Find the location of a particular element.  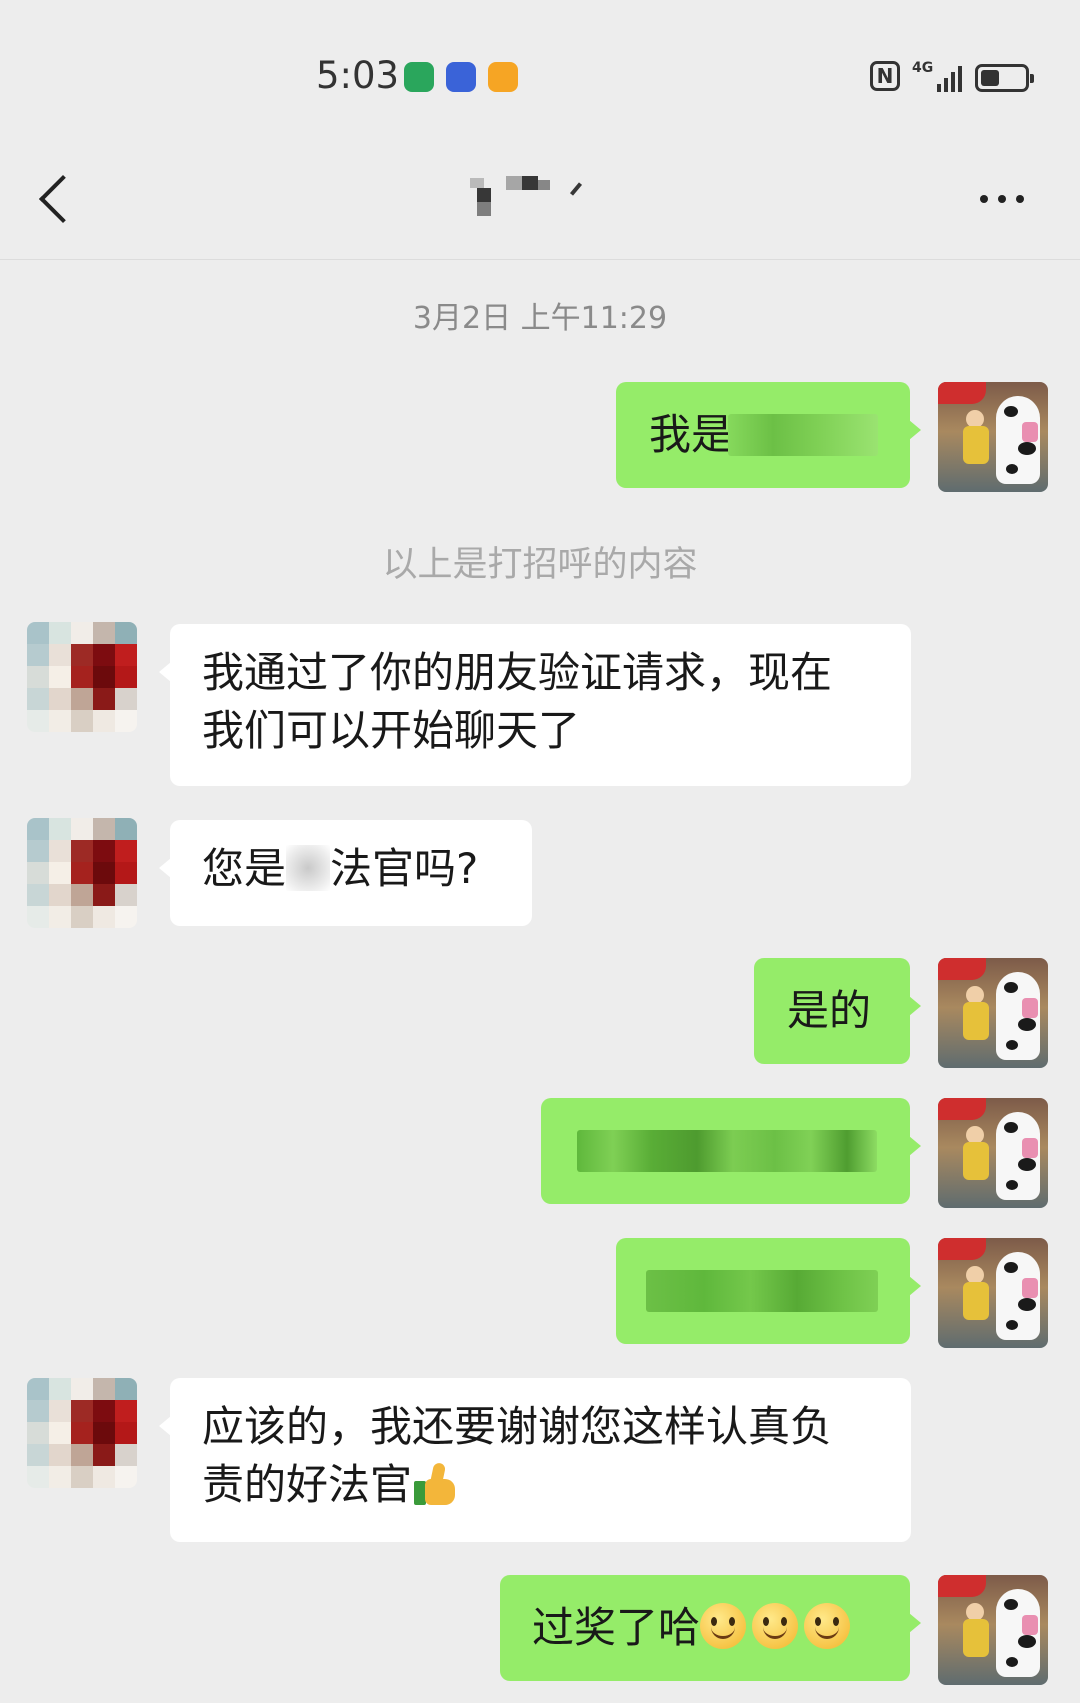

network-type-label: 4G is located at coordinates (923, 68).